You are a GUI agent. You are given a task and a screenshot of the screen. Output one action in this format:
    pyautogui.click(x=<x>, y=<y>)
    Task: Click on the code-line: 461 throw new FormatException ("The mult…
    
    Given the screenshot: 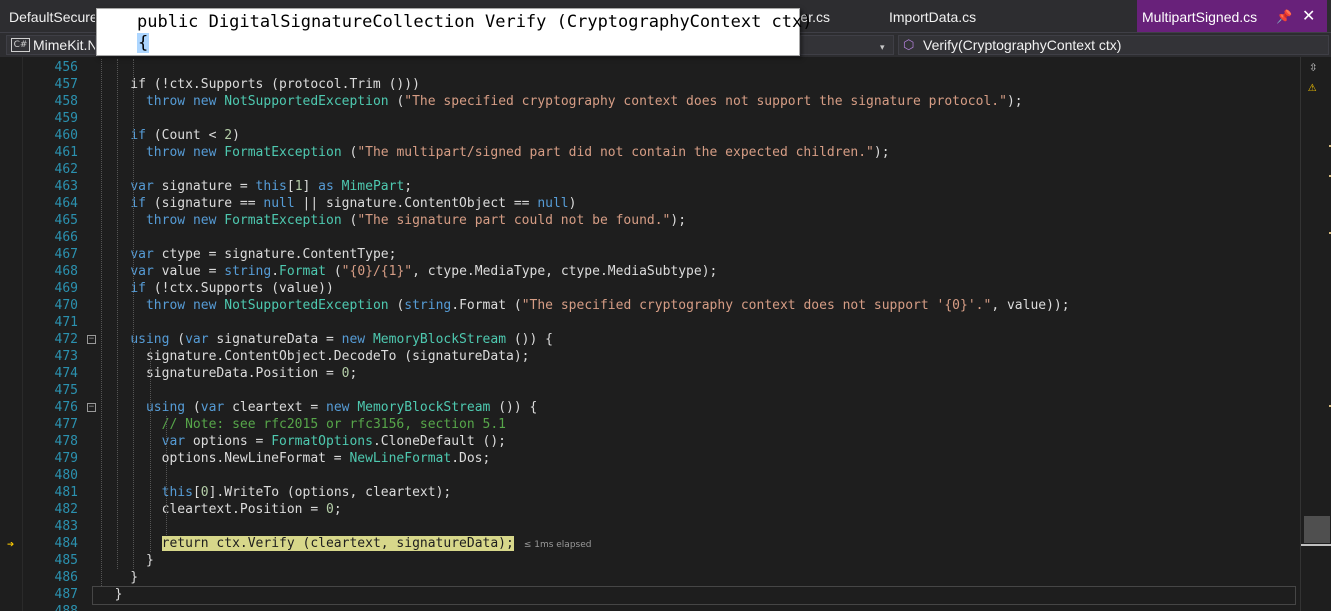 What is the action you would take?
    pyautogui.click(x=650, y=152)
    